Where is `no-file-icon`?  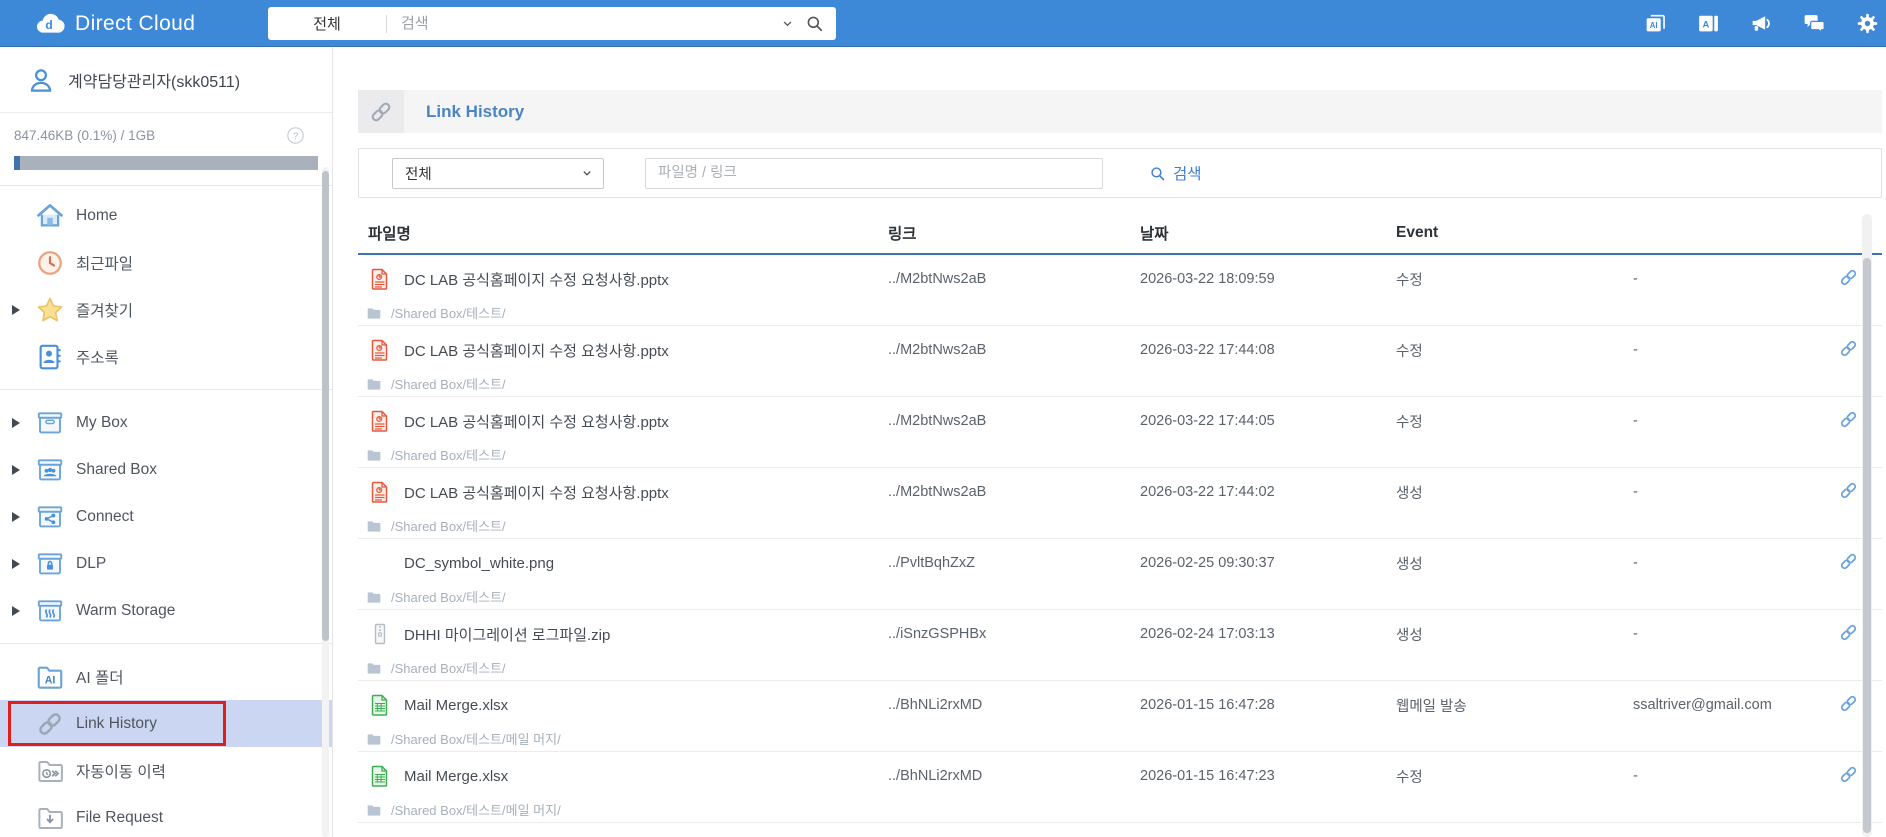 no-file-icon is located at coordinates (380, 563).